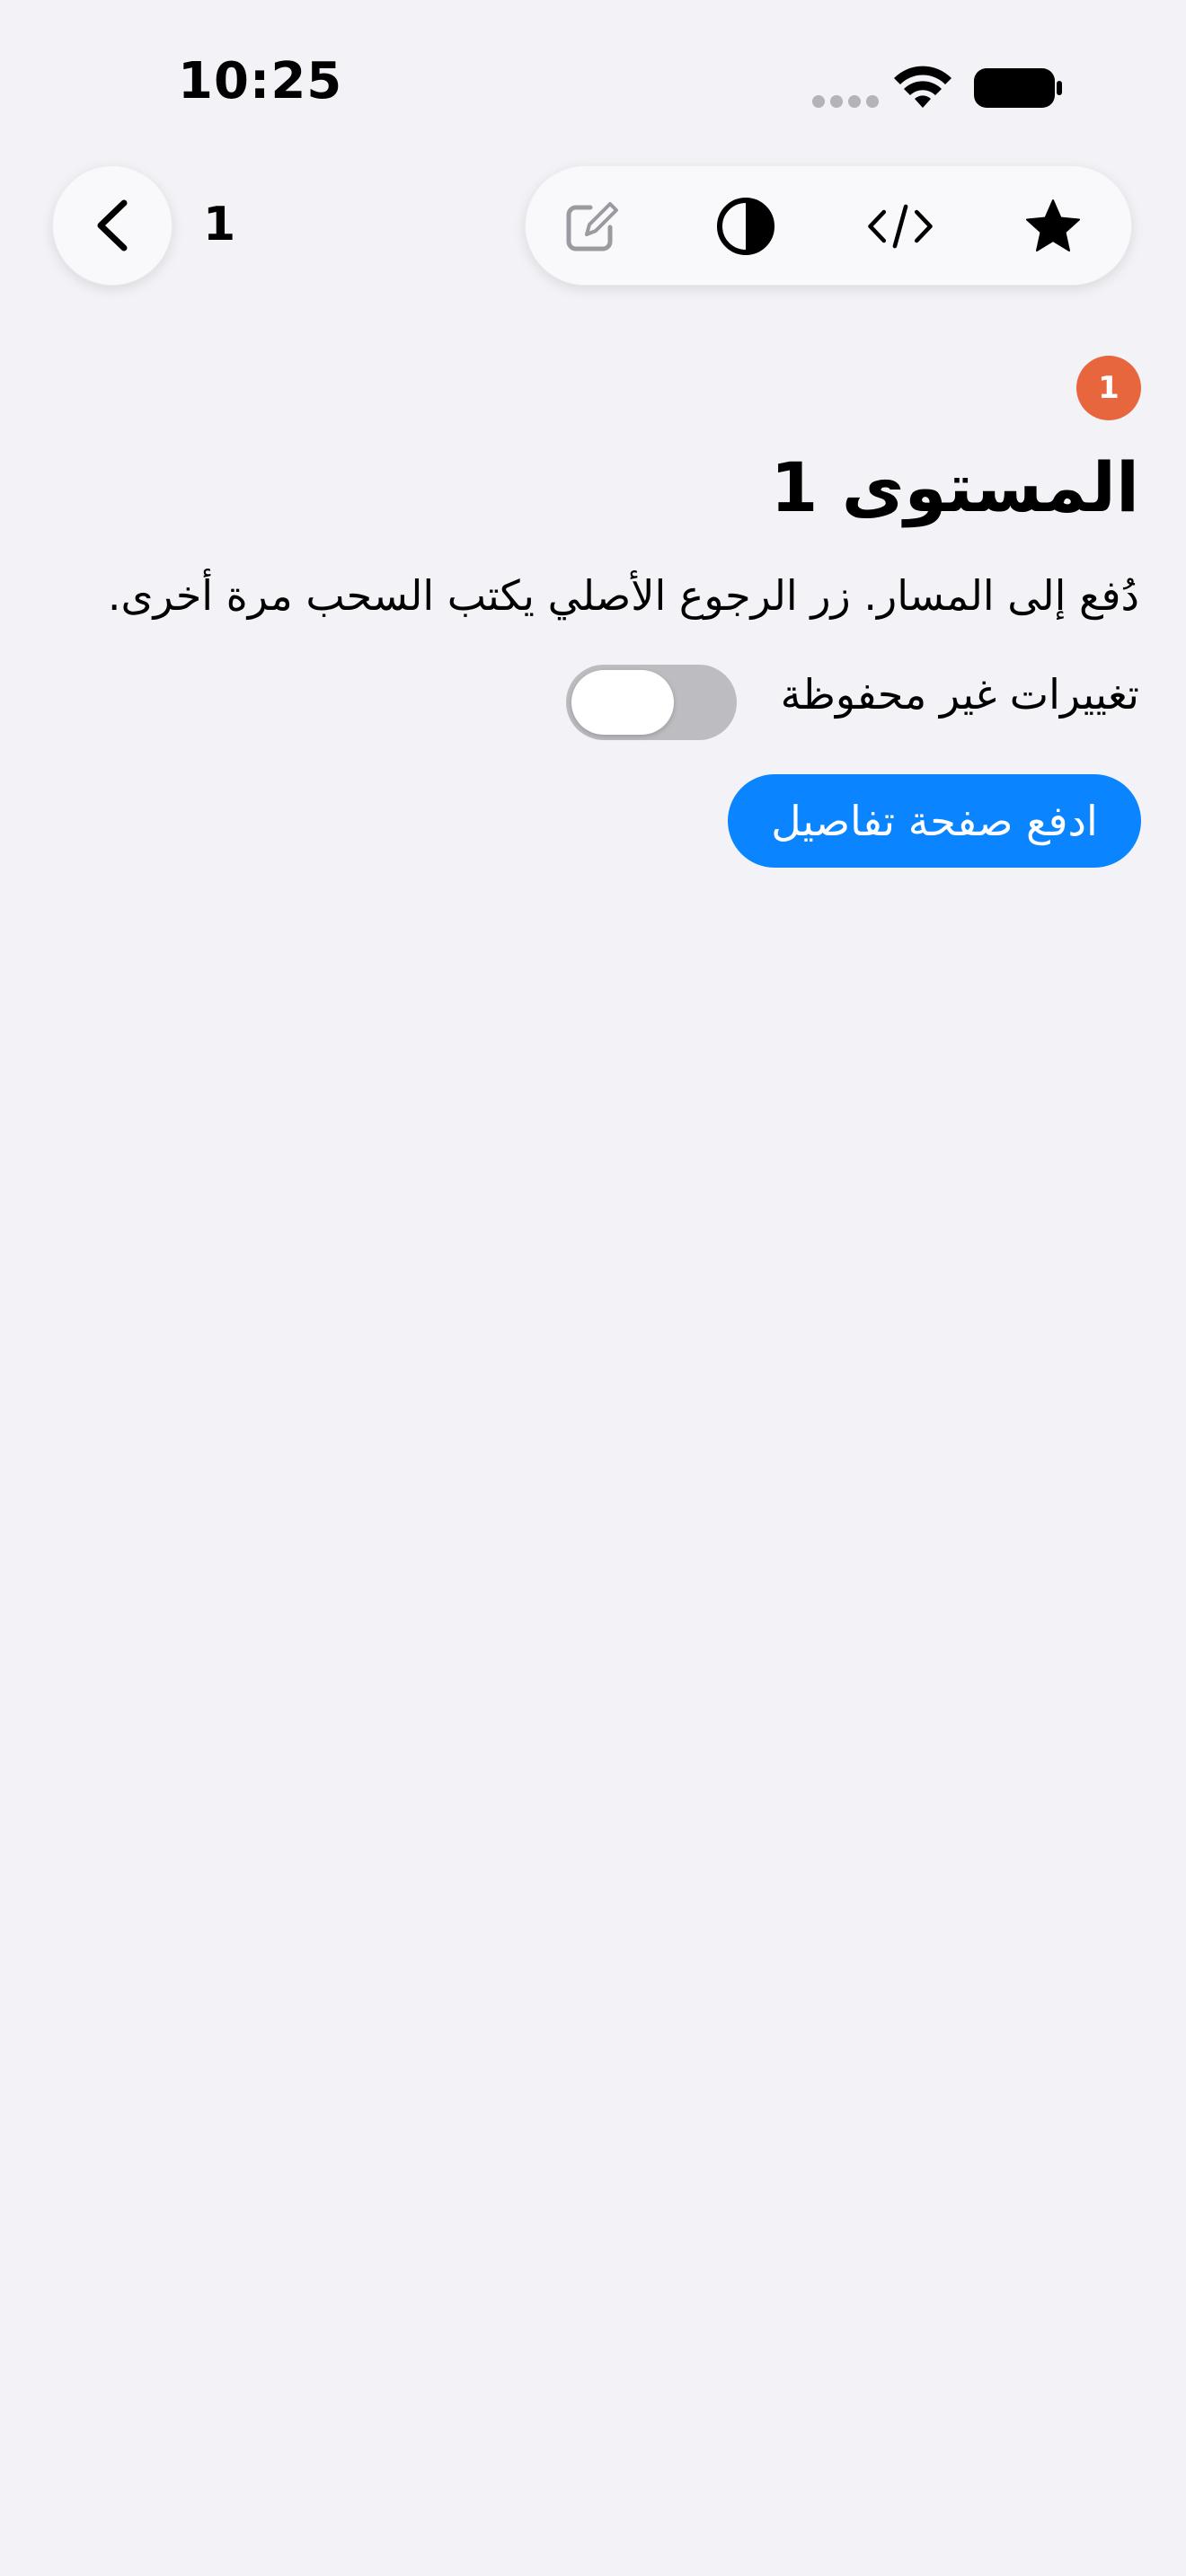 The height and width of the screenshot is (2576, 1186). I want to click on star-icon, so click(1053, 225).